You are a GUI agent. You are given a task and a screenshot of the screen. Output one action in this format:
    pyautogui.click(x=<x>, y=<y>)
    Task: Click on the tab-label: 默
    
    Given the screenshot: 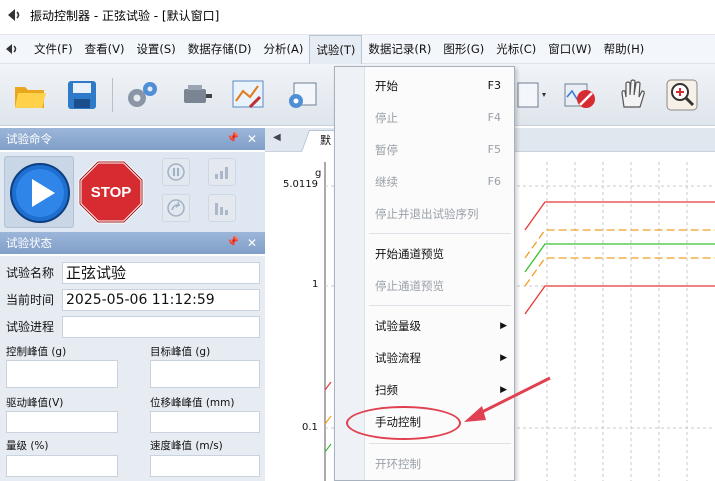 What is the action you would take?
    pyautogui.click(x=325, y=140)
    